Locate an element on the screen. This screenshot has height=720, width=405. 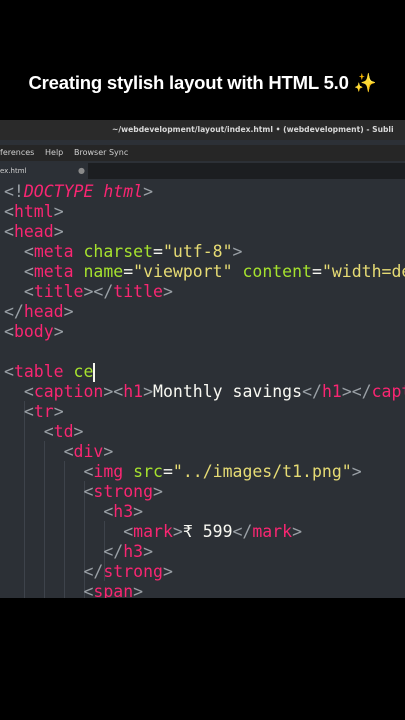
code-line: <div> is located at coordinates (59, 452).